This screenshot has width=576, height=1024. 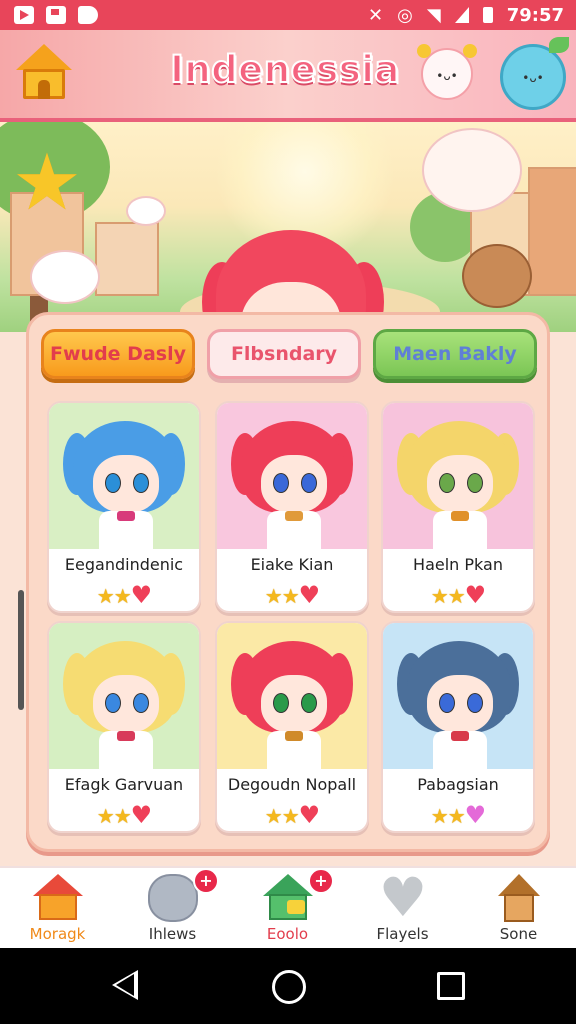 I want to click on character-card: Degoudn Nopall ★★♥, so click(x=292, y=727).